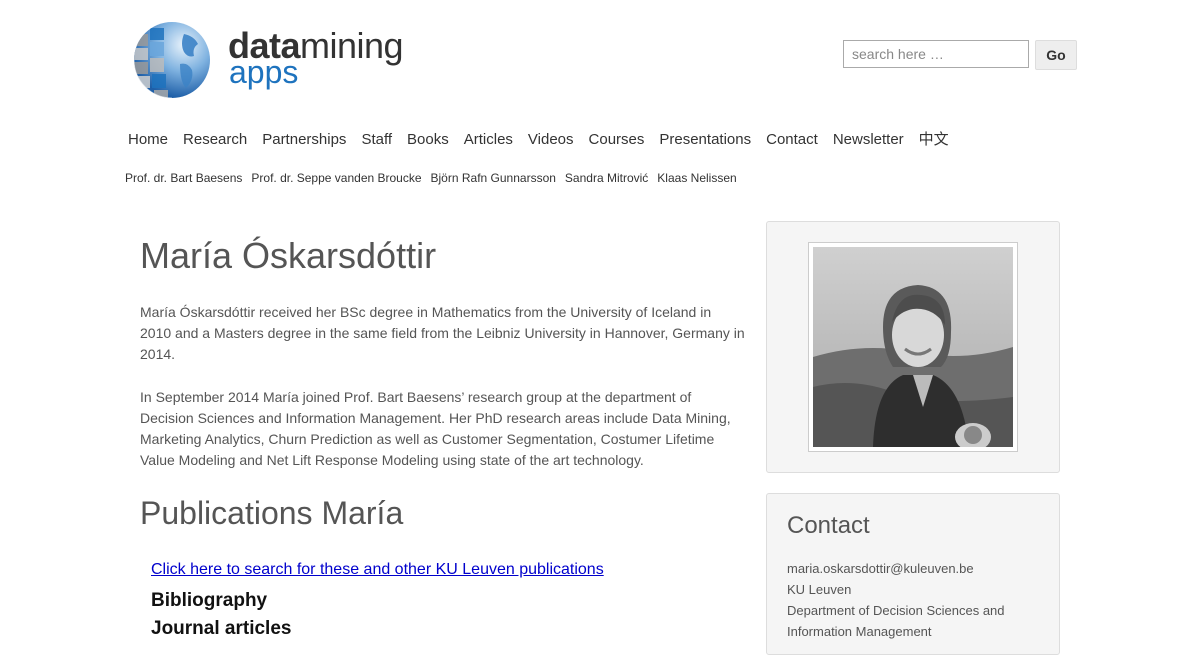  Describe the element at coordinates (148, 140) in the screenshot. I see `nav-home: Home` at that location.